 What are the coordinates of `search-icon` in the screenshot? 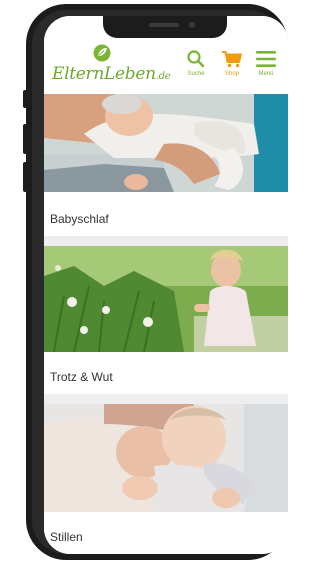 It's located at (196, 59).